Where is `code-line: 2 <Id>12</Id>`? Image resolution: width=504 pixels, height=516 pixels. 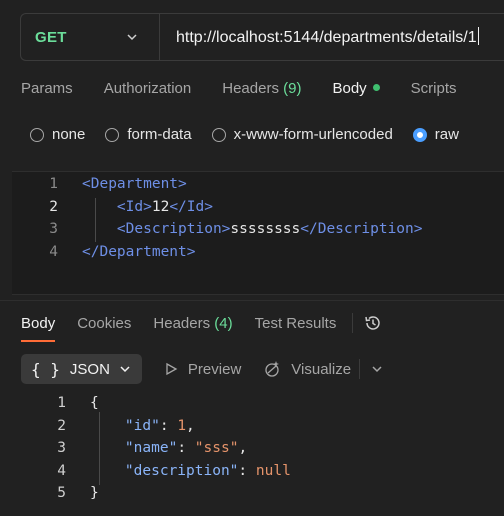 code-line: 2 <Id>12</Id> is located at coordinates (112, 210).